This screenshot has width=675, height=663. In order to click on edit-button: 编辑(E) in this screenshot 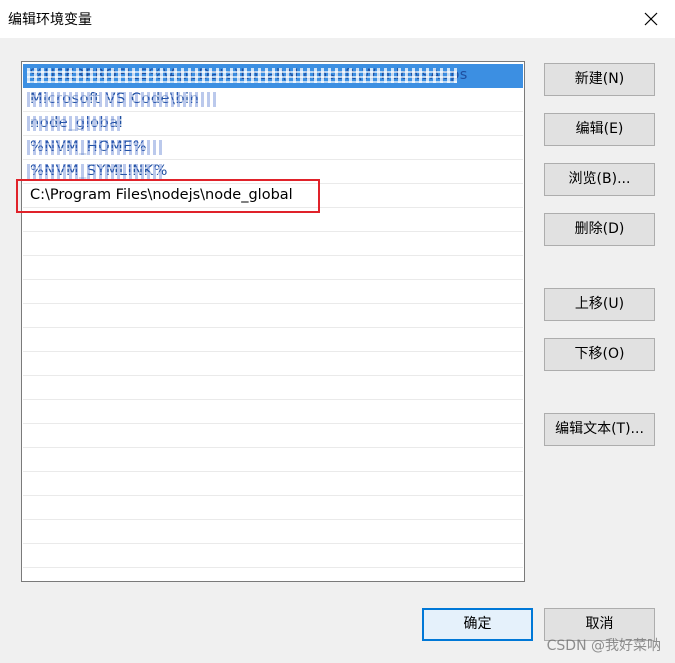, I will do `click(599, 129)`.